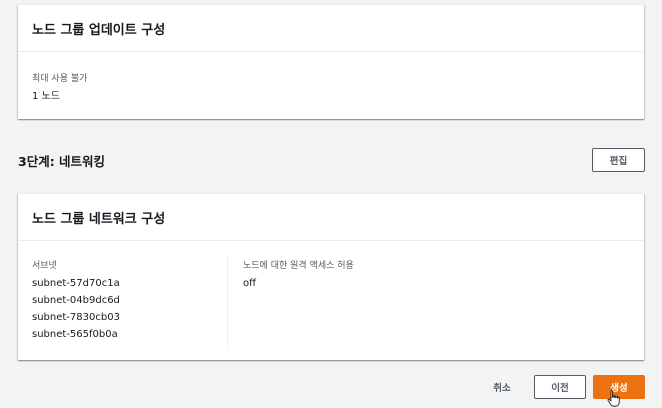 The width and height of the screenshot is (662, 408). What do you see at coordinates (298, 266) in the screenshot?
I see `remote-access-label: 노드에 대한 원격 액세스 허용` at bounding box center [298, 266].